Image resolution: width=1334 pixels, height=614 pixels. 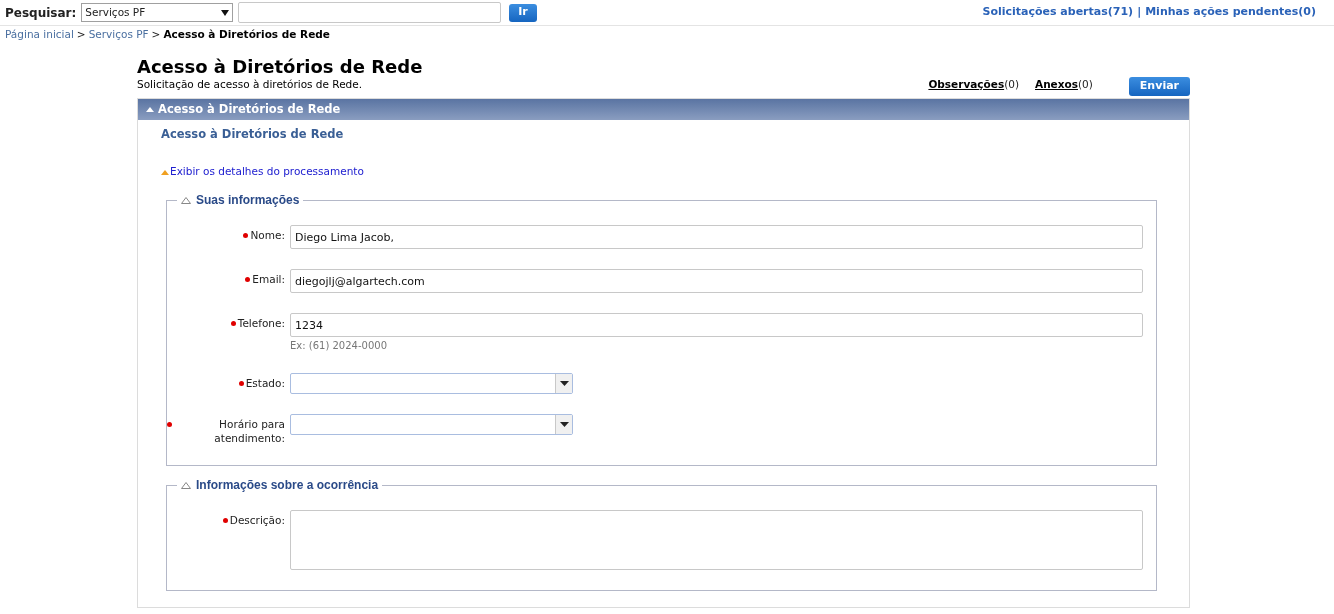 I want to click on breadcrumb-link: Página inicial, so click(x=39, y=35).